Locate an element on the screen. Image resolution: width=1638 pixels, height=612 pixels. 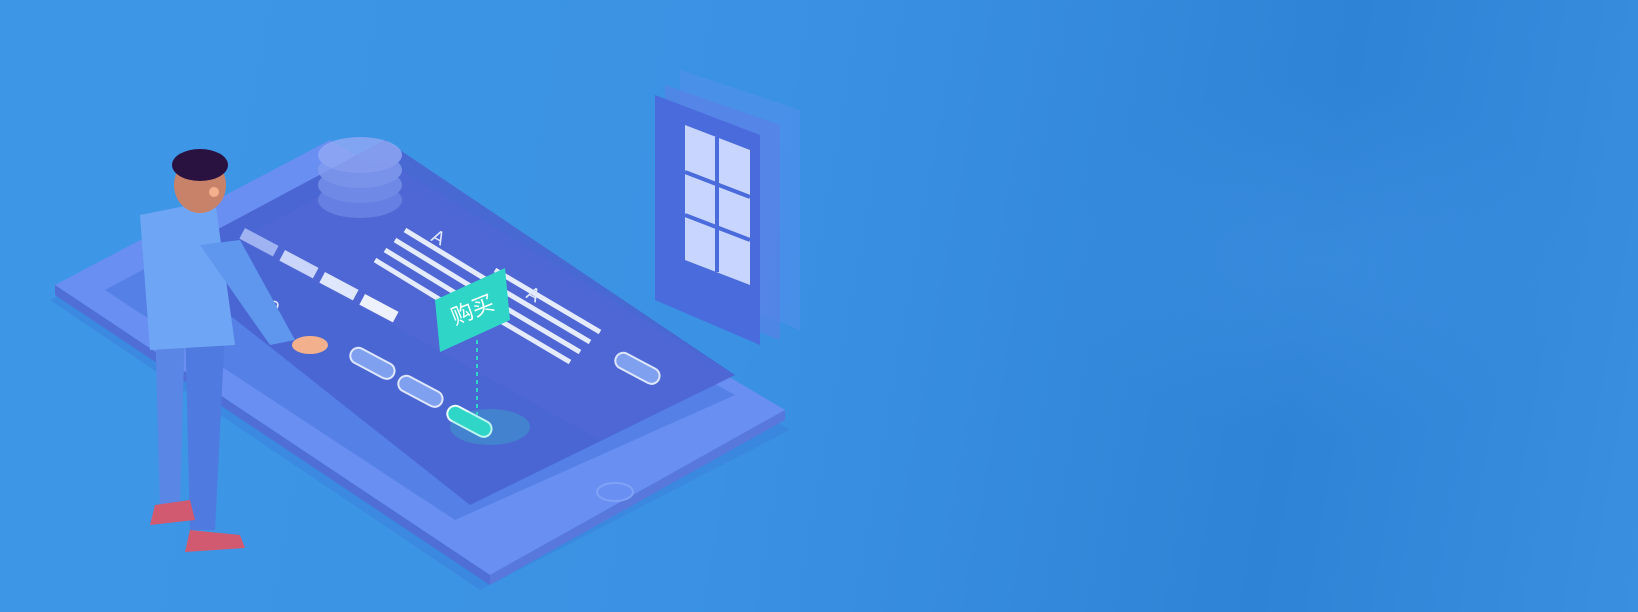
person-hair is located at coordinates (200, 165).